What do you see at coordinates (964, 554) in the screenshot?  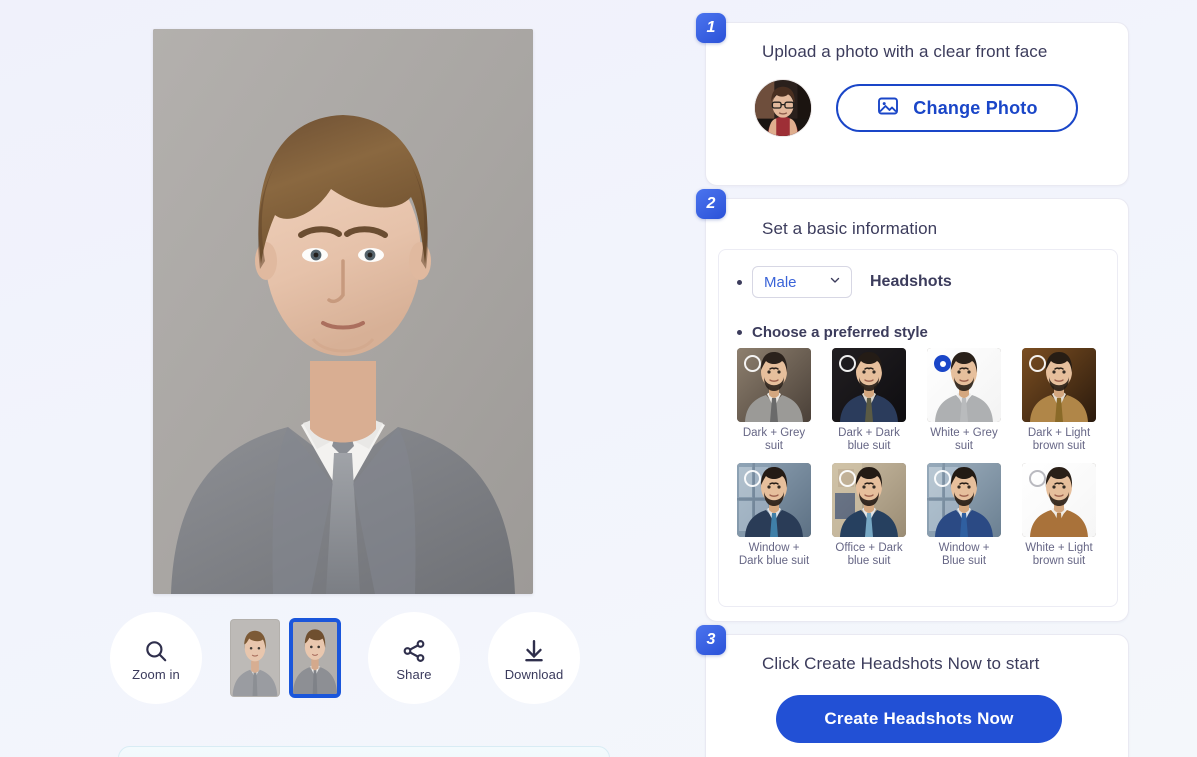 I see `style-option-label: Window + Blue suit` at bounding box center [964, 554].